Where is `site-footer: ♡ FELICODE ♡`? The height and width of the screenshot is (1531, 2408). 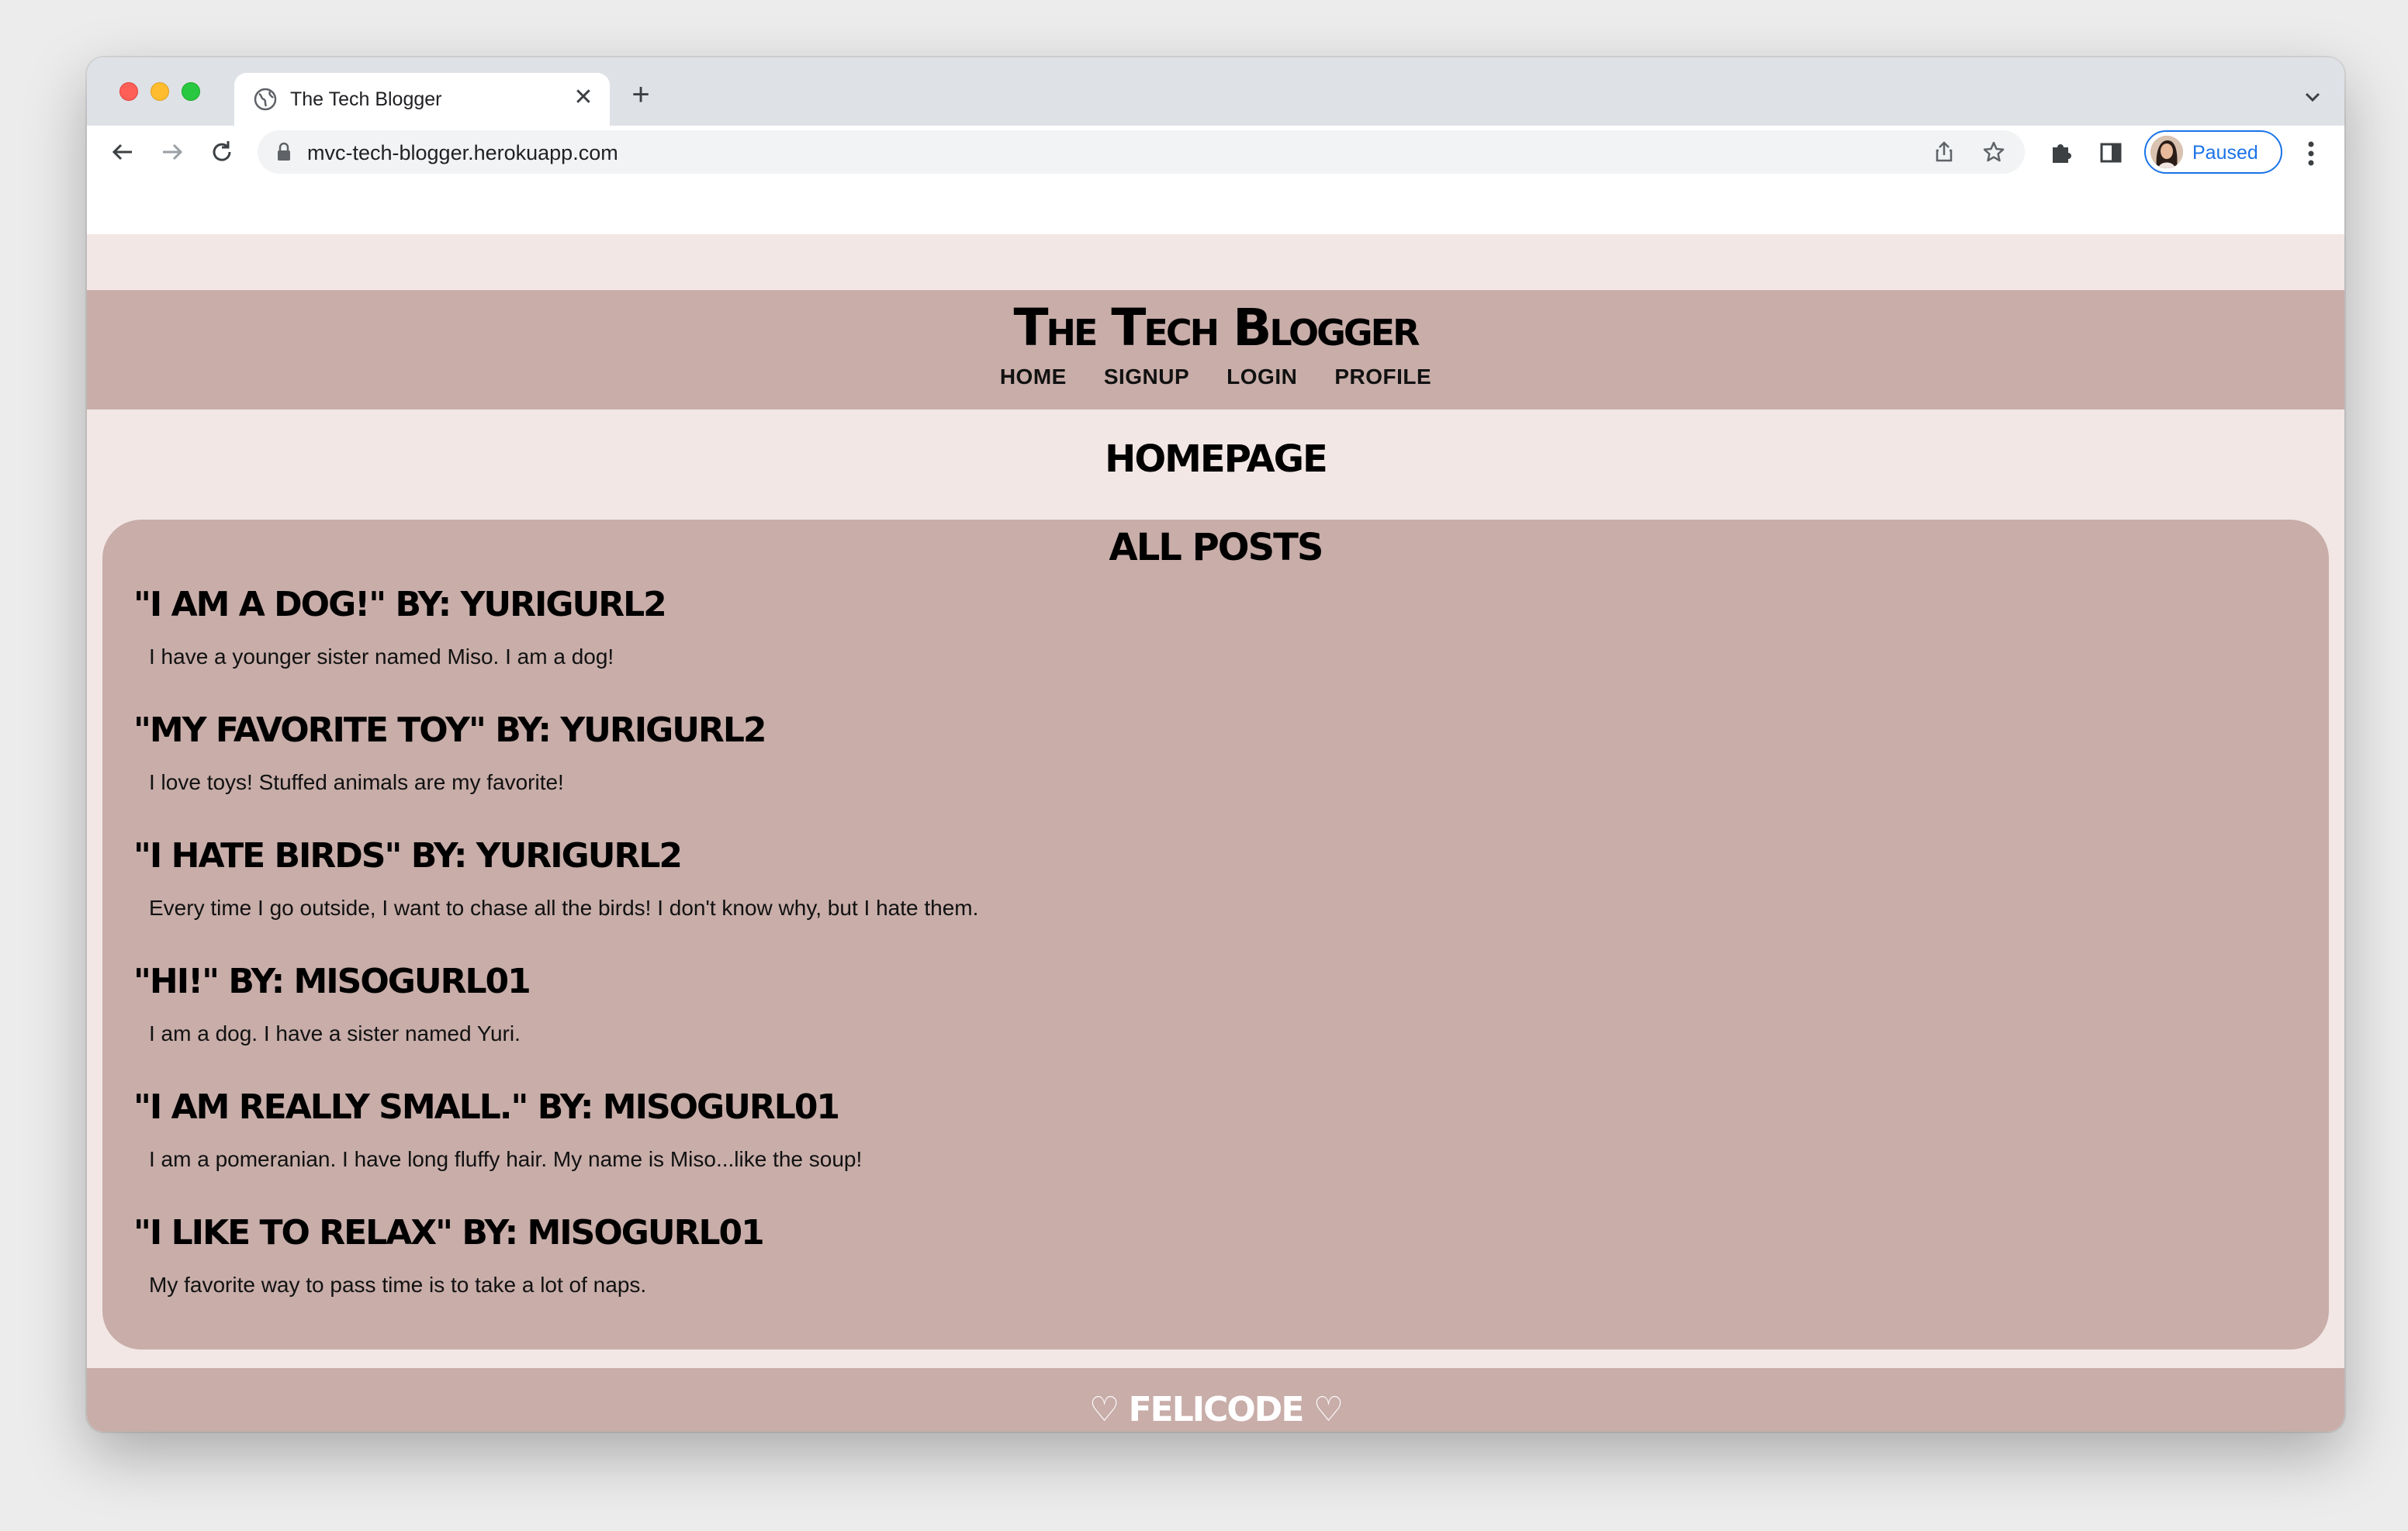
site-footer: ♡ FELICODE ♡ is located at coordinates (1215, 1400).